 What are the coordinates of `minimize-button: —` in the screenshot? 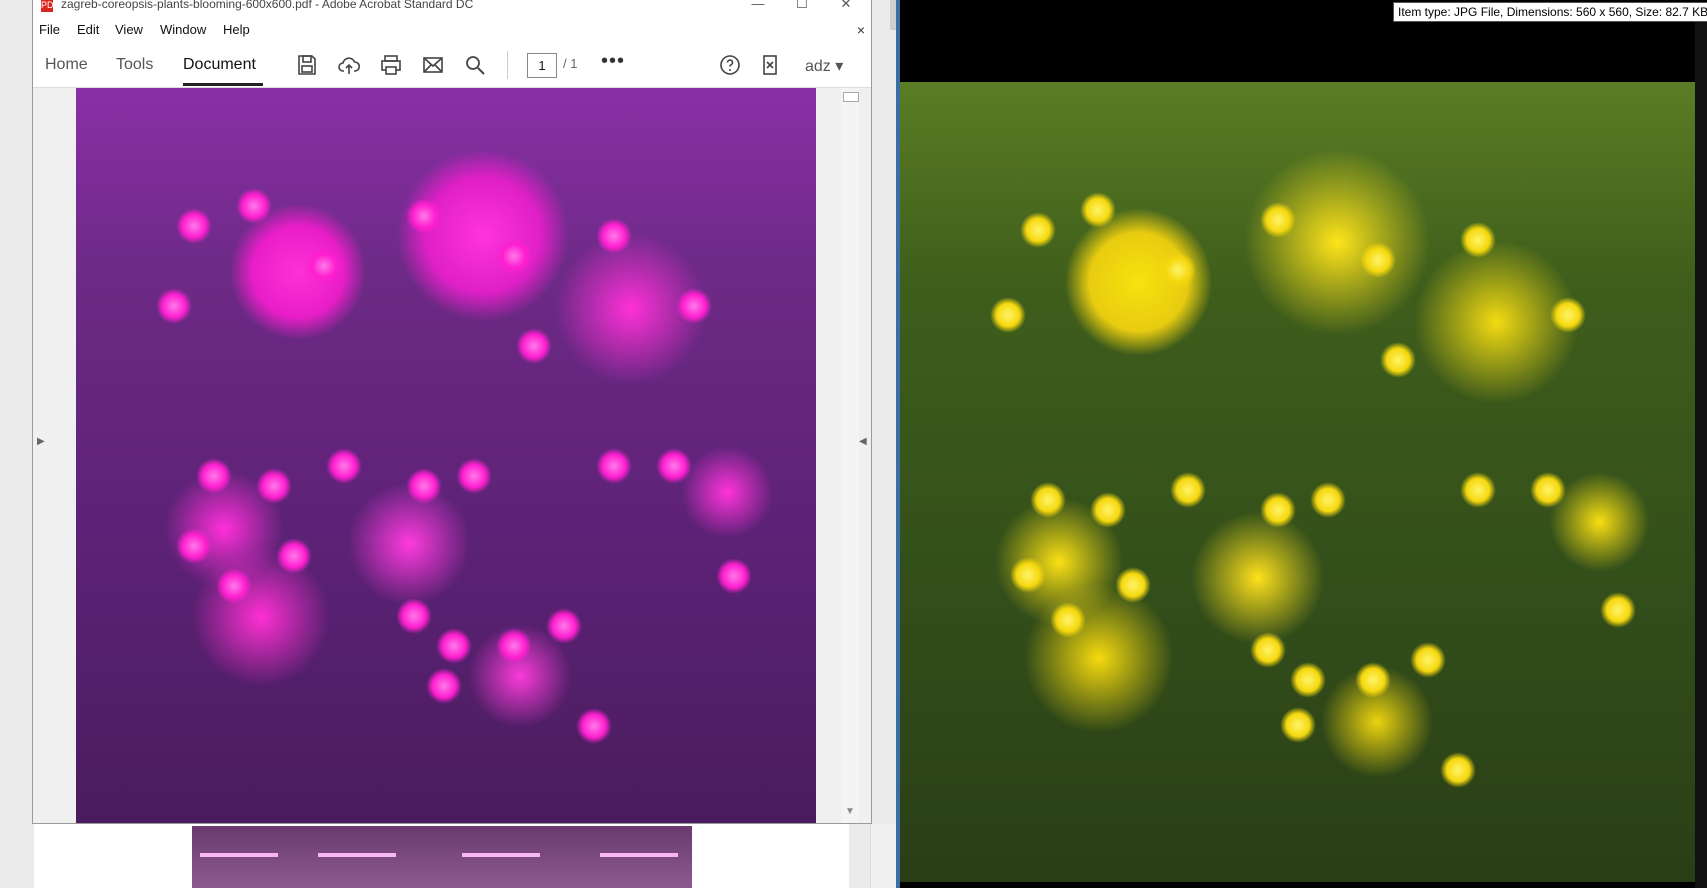 It's located at (758, 6).